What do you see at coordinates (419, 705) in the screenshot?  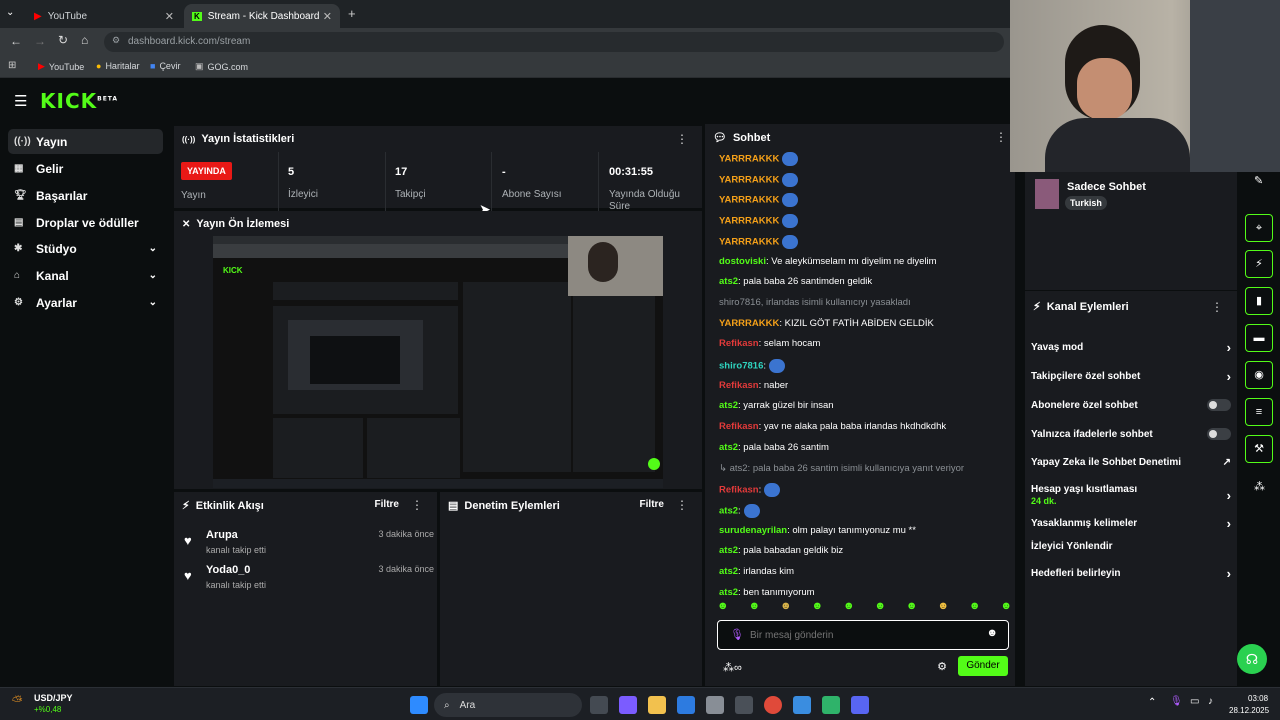 I see `windows-start-icon` at bounding box center [419, 705].